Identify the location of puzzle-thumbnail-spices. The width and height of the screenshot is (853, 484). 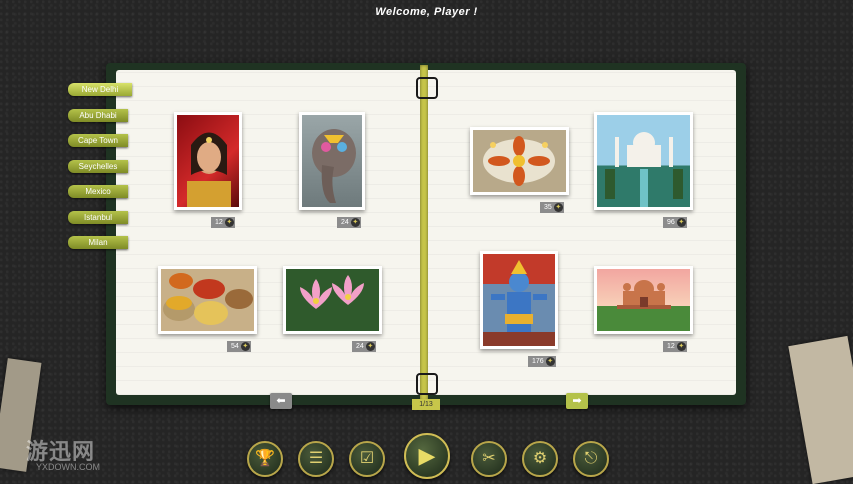
(207, 300).